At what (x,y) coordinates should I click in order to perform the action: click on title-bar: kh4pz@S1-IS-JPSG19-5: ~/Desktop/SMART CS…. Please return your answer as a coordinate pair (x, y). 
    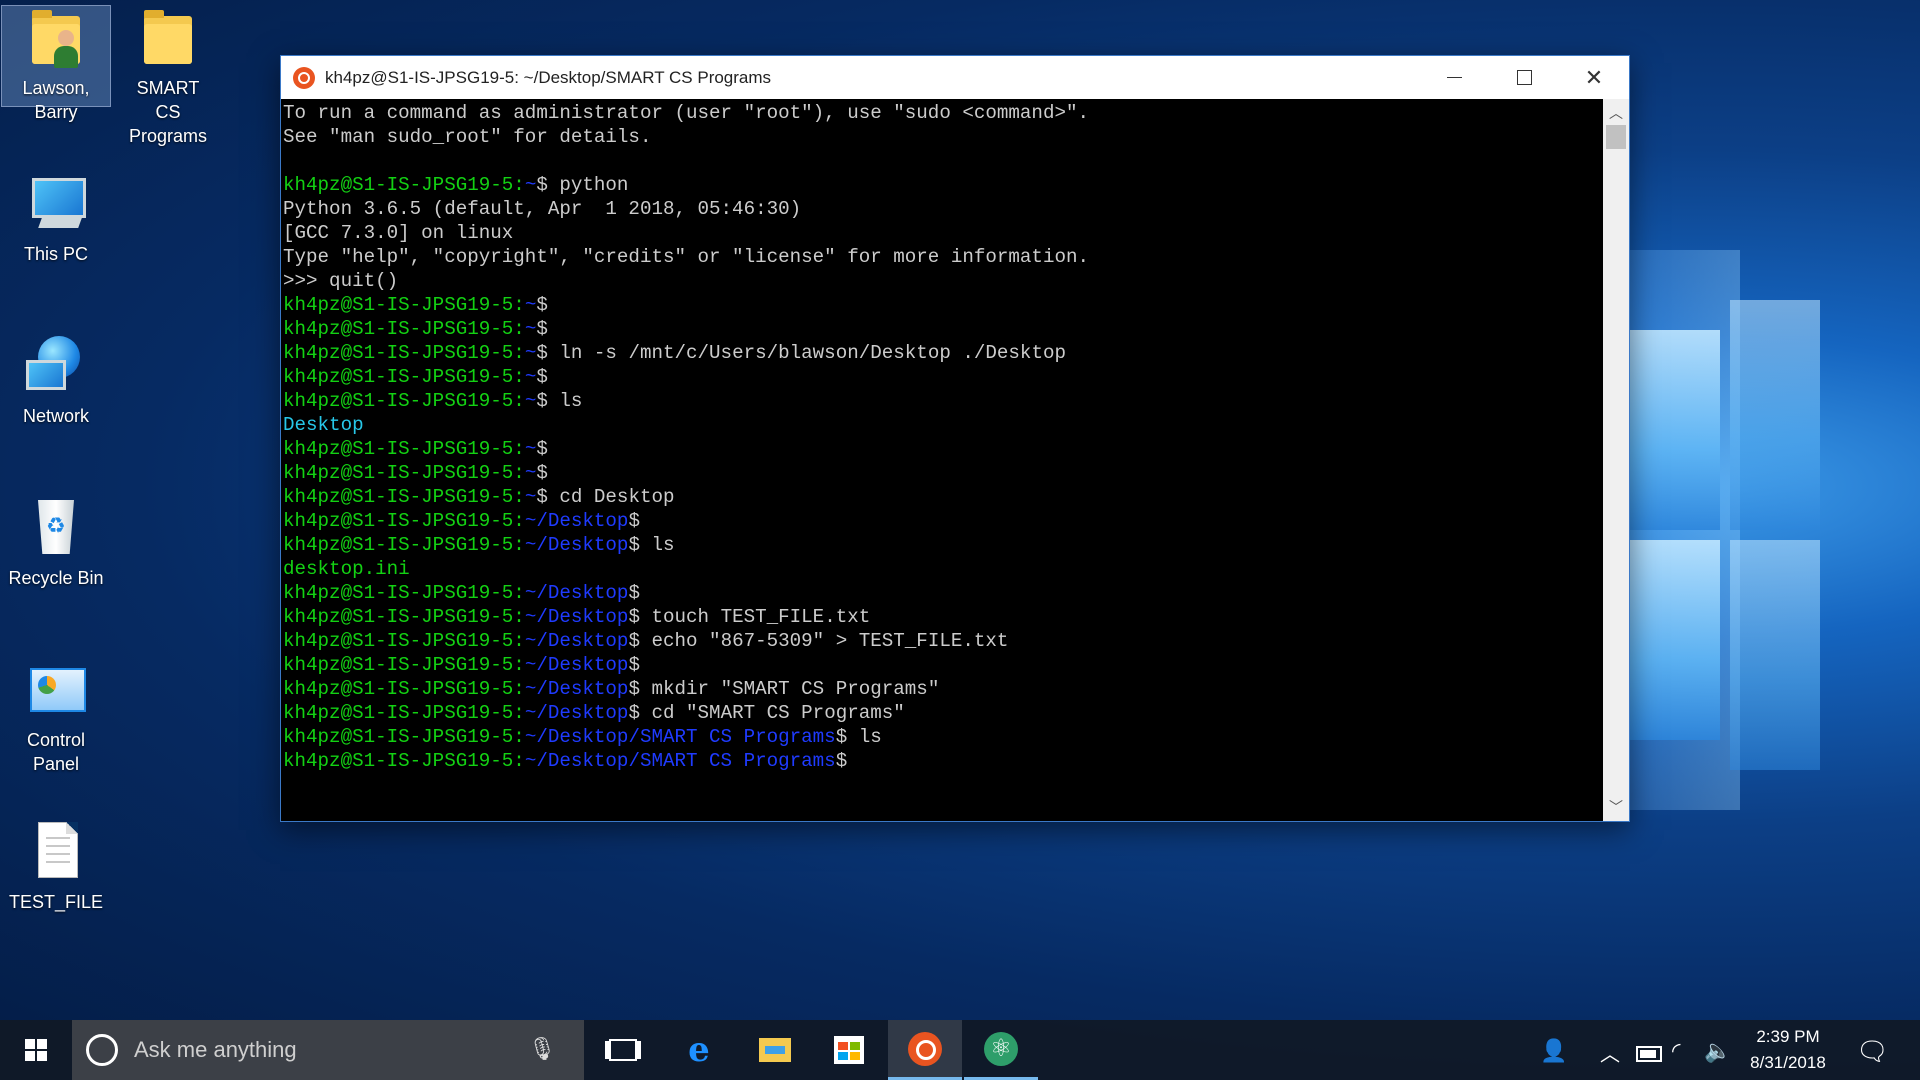
    Looking at the image, I should click on (955, 77).